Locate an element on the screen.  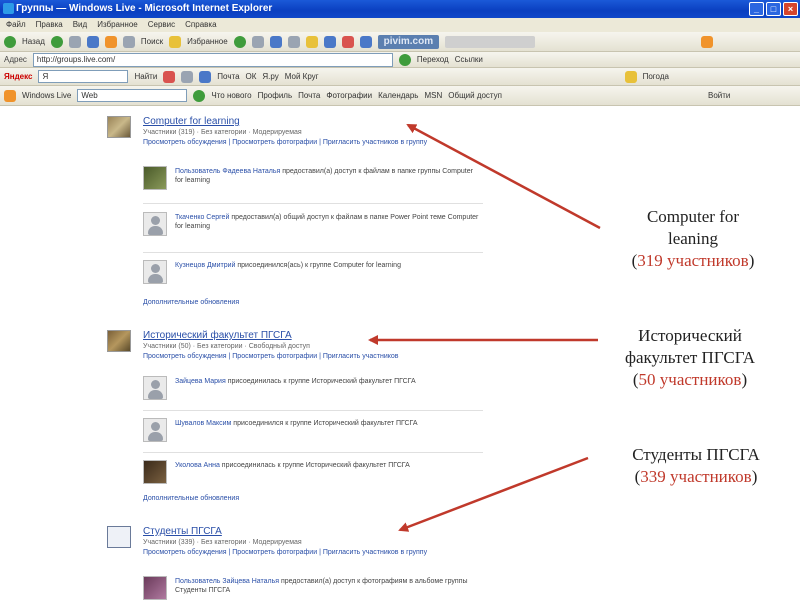
arrow-to-computer-for-learning is located at coordinates (503, 176).